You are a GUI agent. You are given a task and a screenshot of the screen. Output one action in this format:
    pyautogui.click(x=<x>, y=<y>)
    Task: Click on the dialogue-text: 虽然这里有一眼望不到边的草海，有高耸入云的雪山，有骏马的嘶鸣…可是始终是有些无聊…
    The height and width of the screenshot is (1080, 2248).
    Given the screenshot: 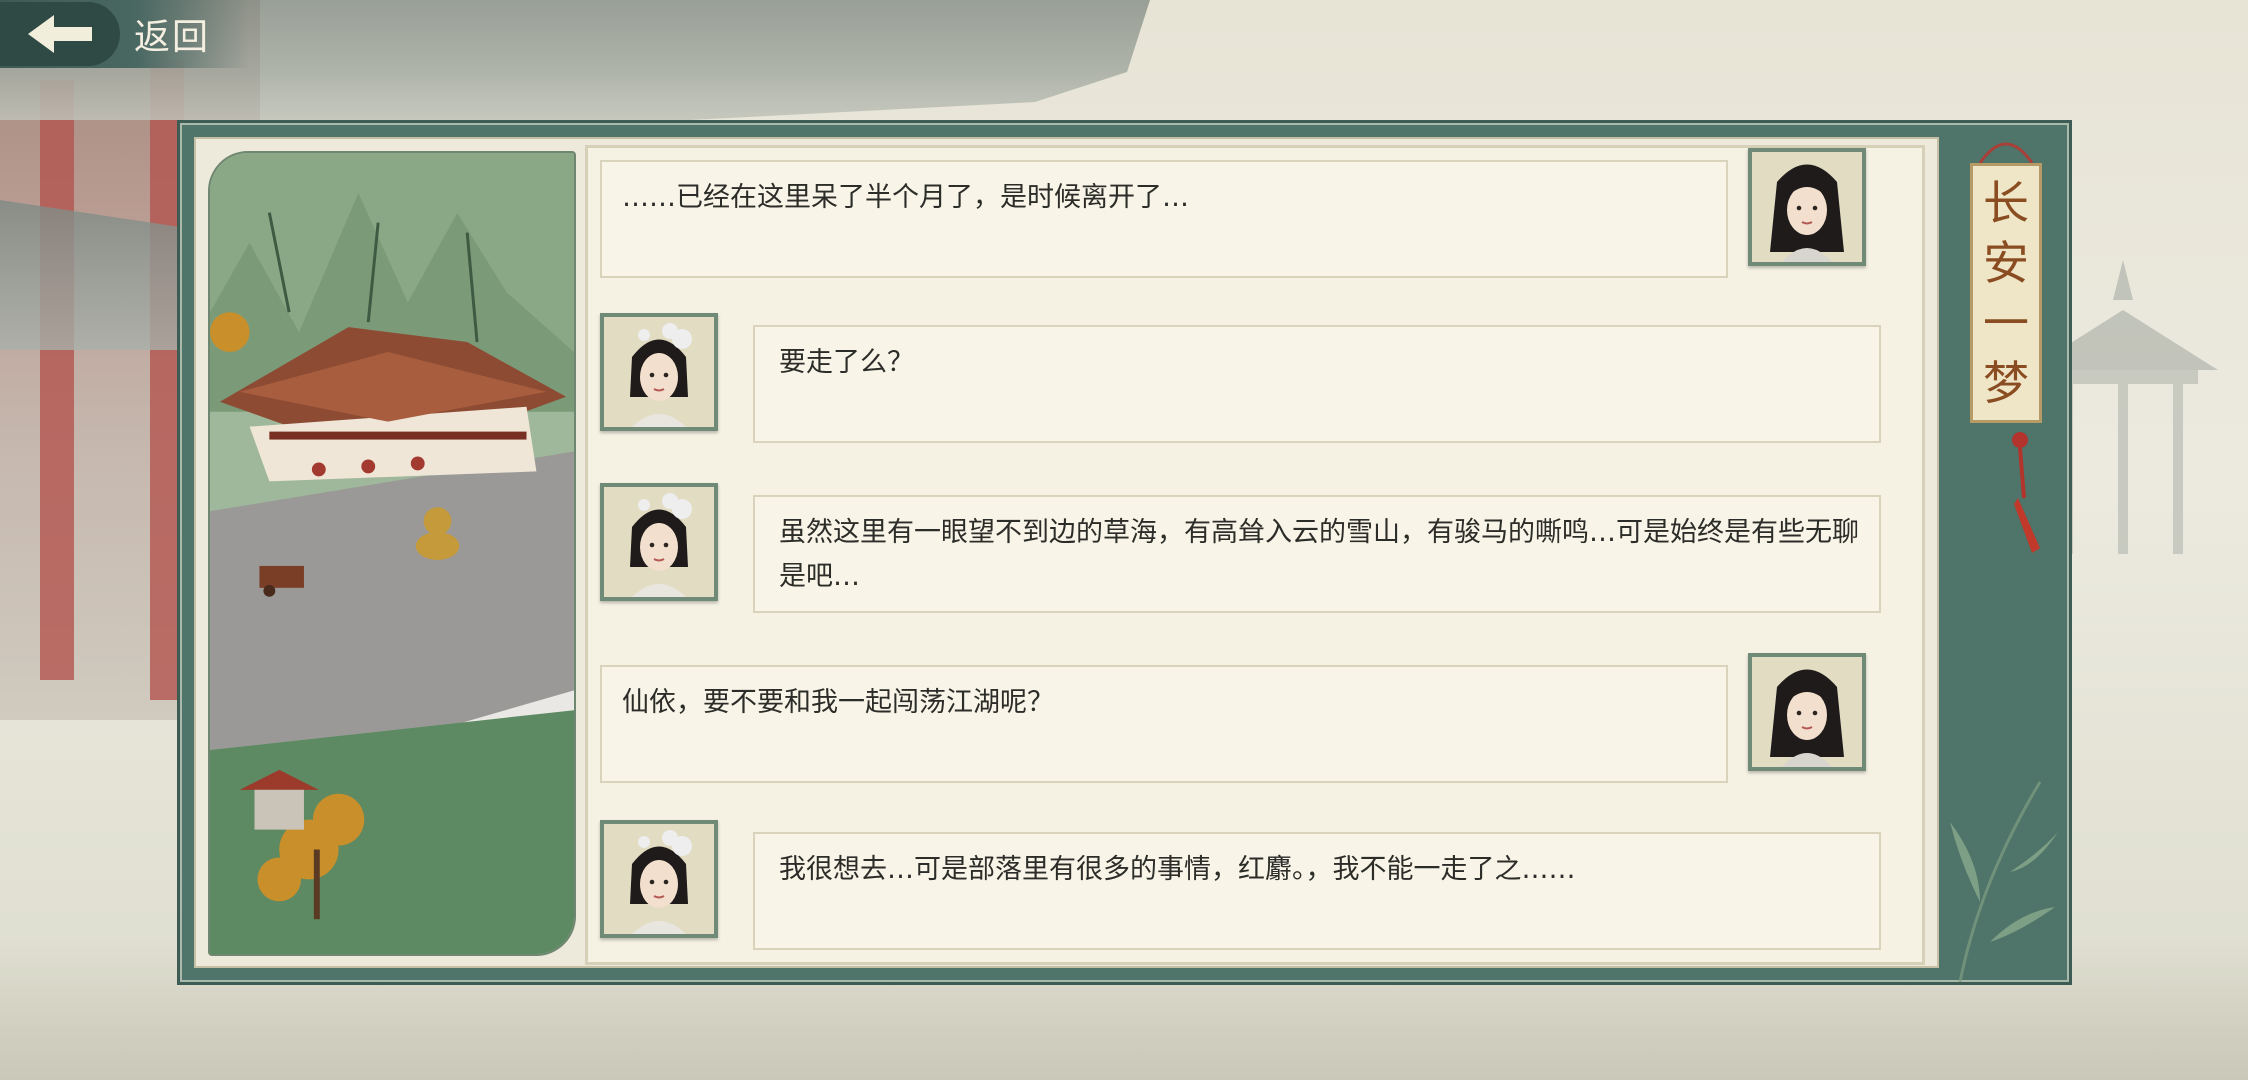 What is the action you would take?
    pyautogui.click(x=1319, y=554)
    